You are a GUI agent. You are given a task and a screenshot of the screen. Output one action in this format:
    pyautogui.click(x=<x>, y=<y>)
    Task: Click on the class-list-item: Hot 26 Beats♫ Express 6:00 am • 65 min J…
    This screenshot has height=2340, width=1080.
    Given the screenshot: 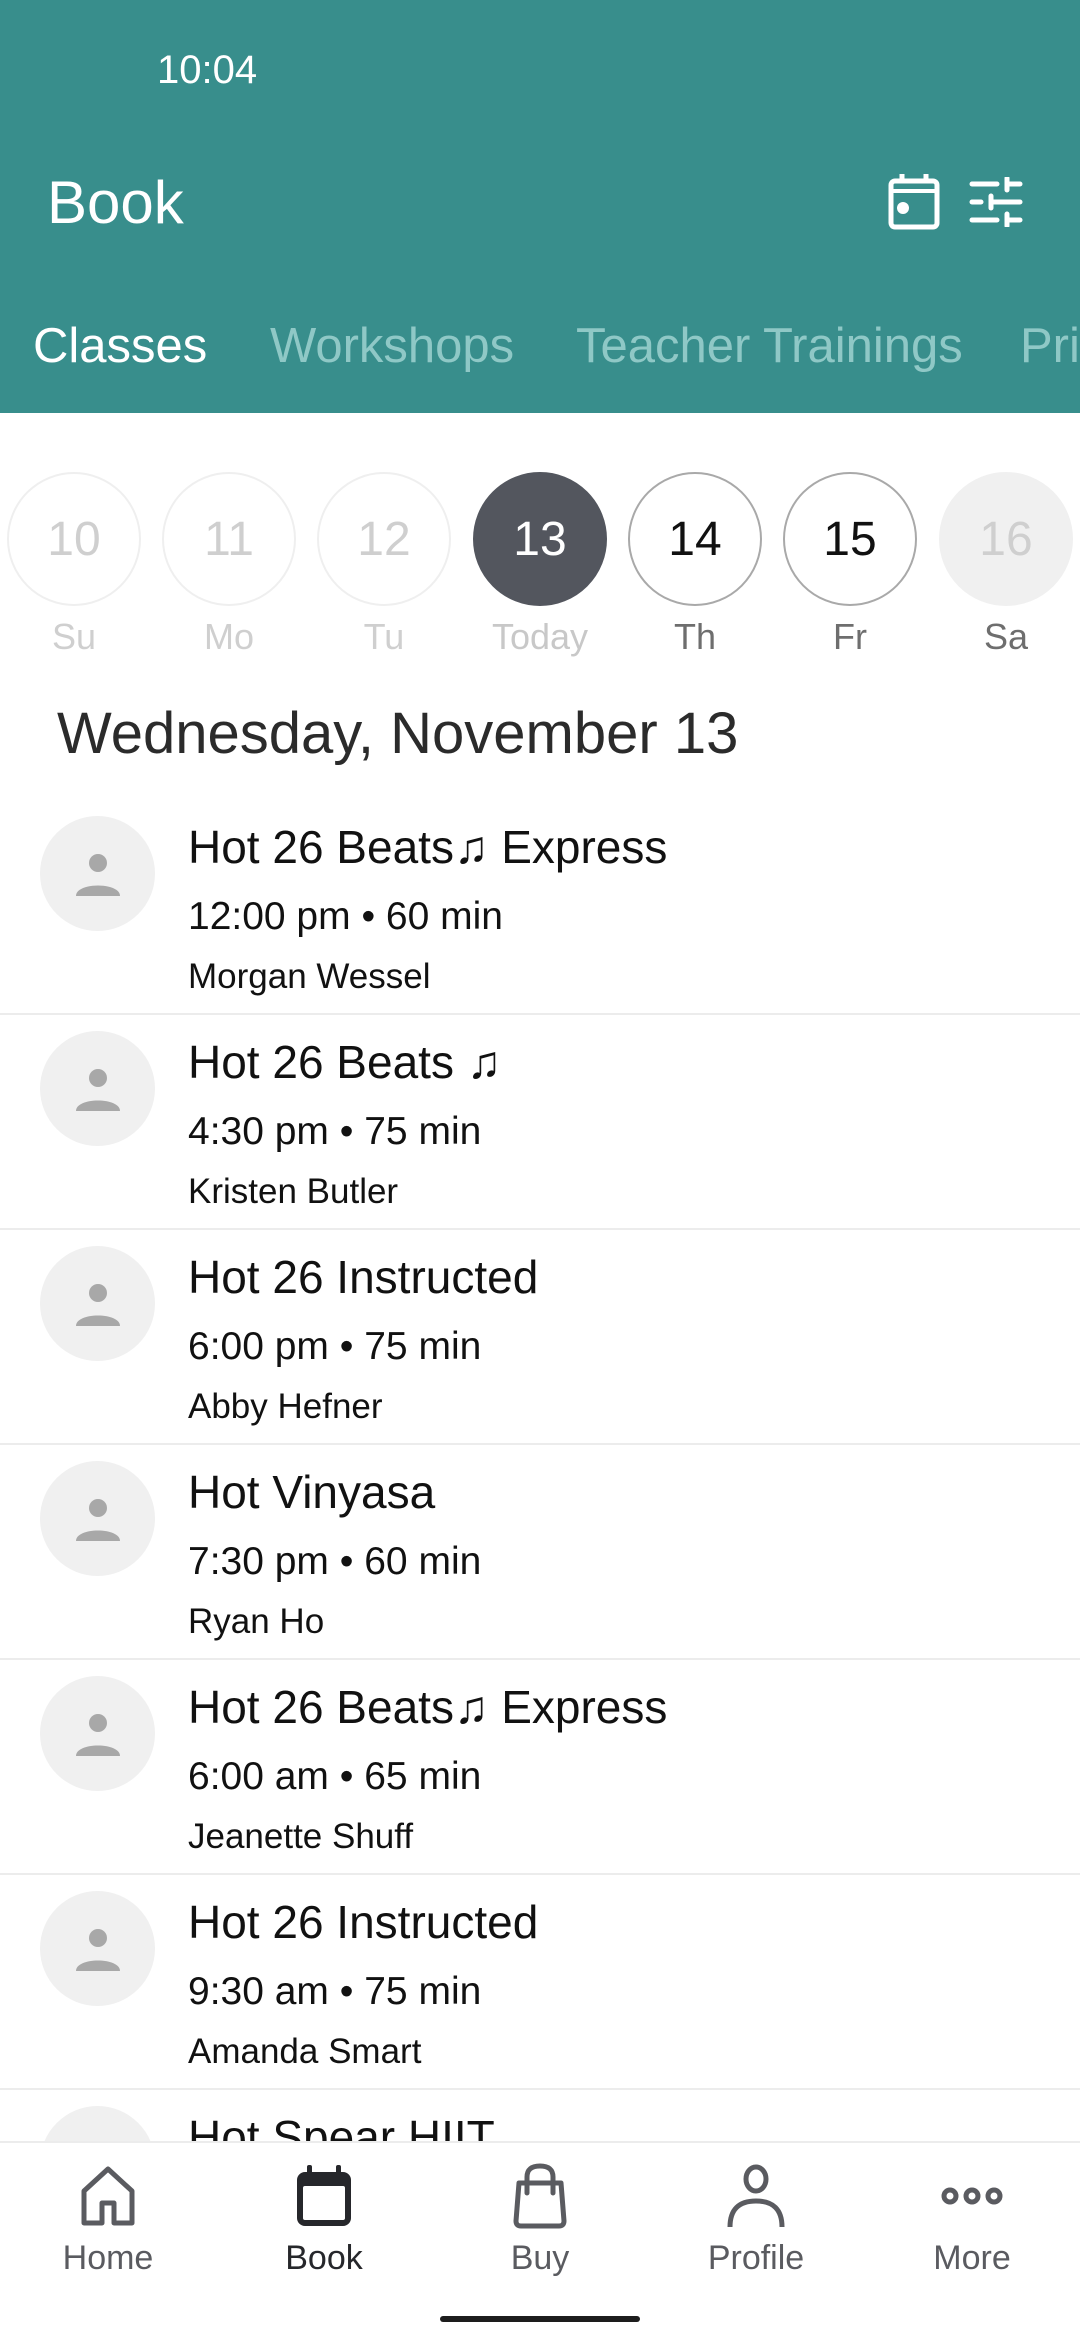 What is the action you would take?
    pyautogui.click(x=540, y=1767)
    